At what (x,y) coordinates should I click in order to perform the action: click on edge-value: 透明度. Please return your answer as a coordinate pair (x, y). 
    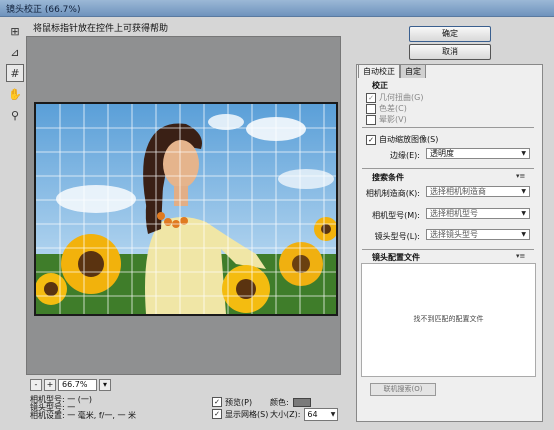
    Looking at the image, I should click on (442, 153).